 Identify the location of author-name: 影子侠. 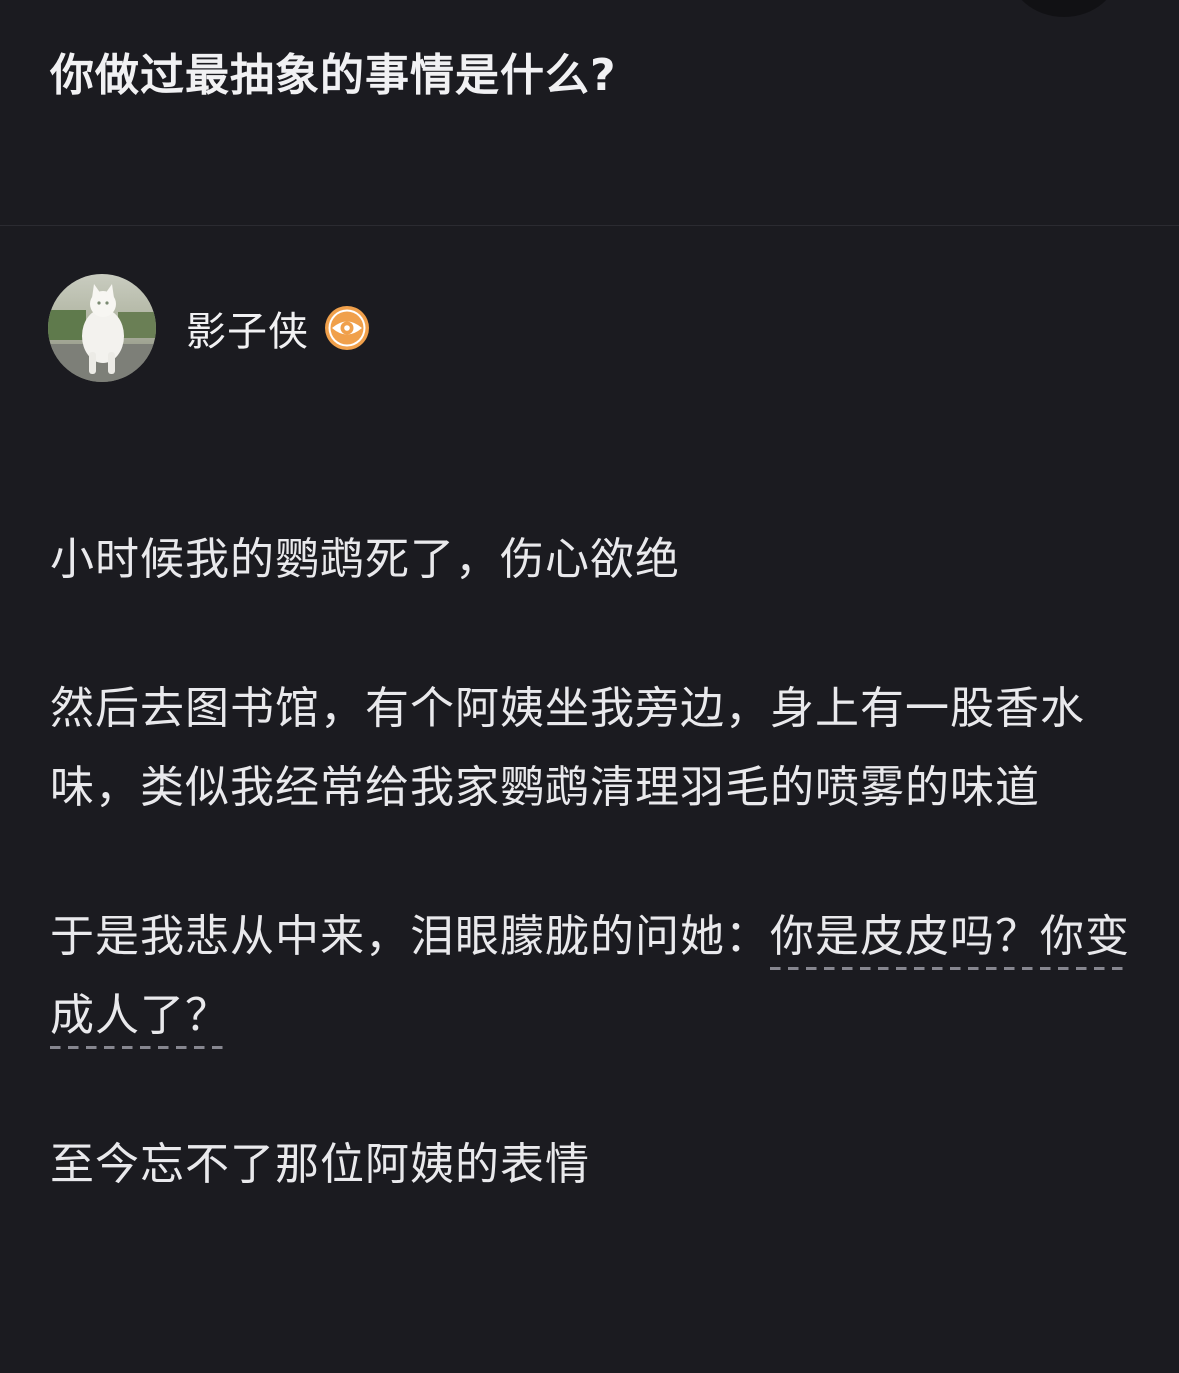
(247, 328).